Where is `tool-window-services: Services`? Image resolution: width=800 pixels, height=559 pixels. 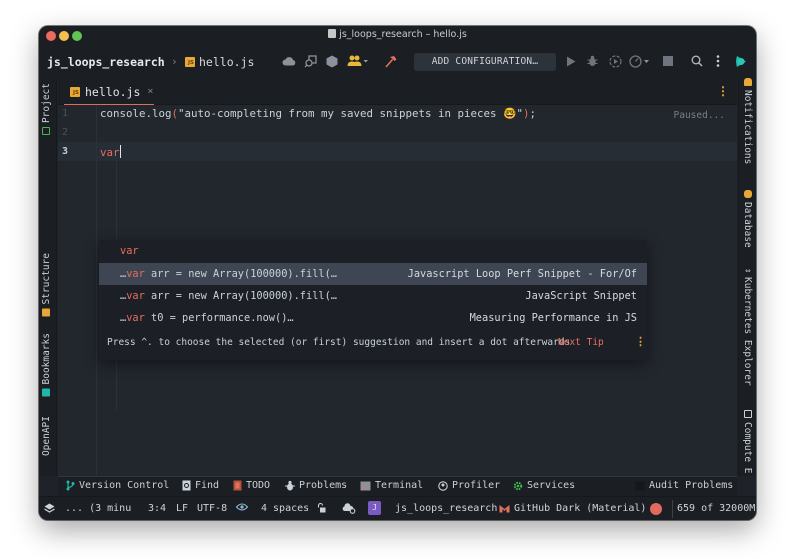
tool-window-services: Services is located at coordinates (544, 485).